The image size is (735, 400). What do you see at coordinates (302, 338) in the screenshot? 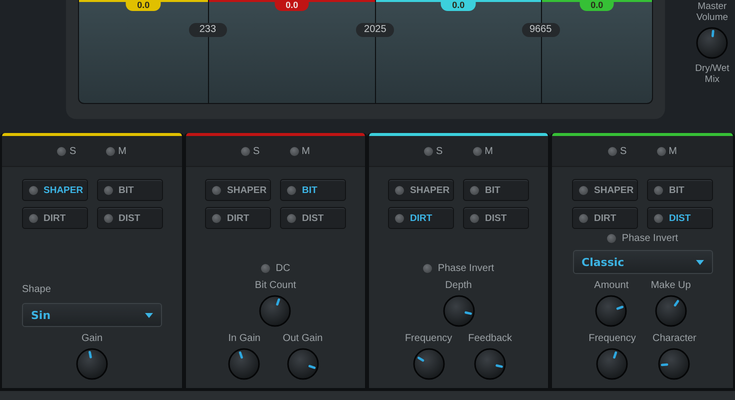
I see `knob-label: Out Gain` at bounding box center [302, 338].